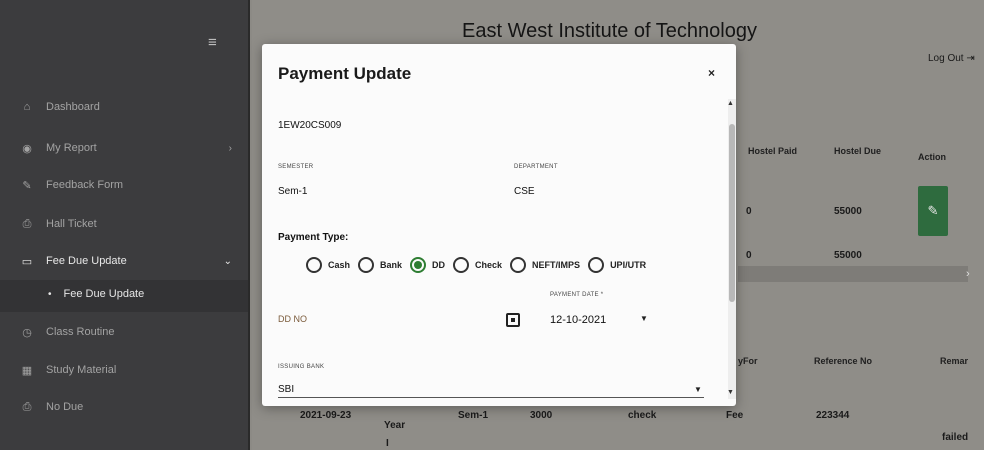 This screenshot has width=984, height=450. Describe the element at coordinates (858, 151) in the screenshot. I see `table-header-hostel-due: Hostel Due` at that location.